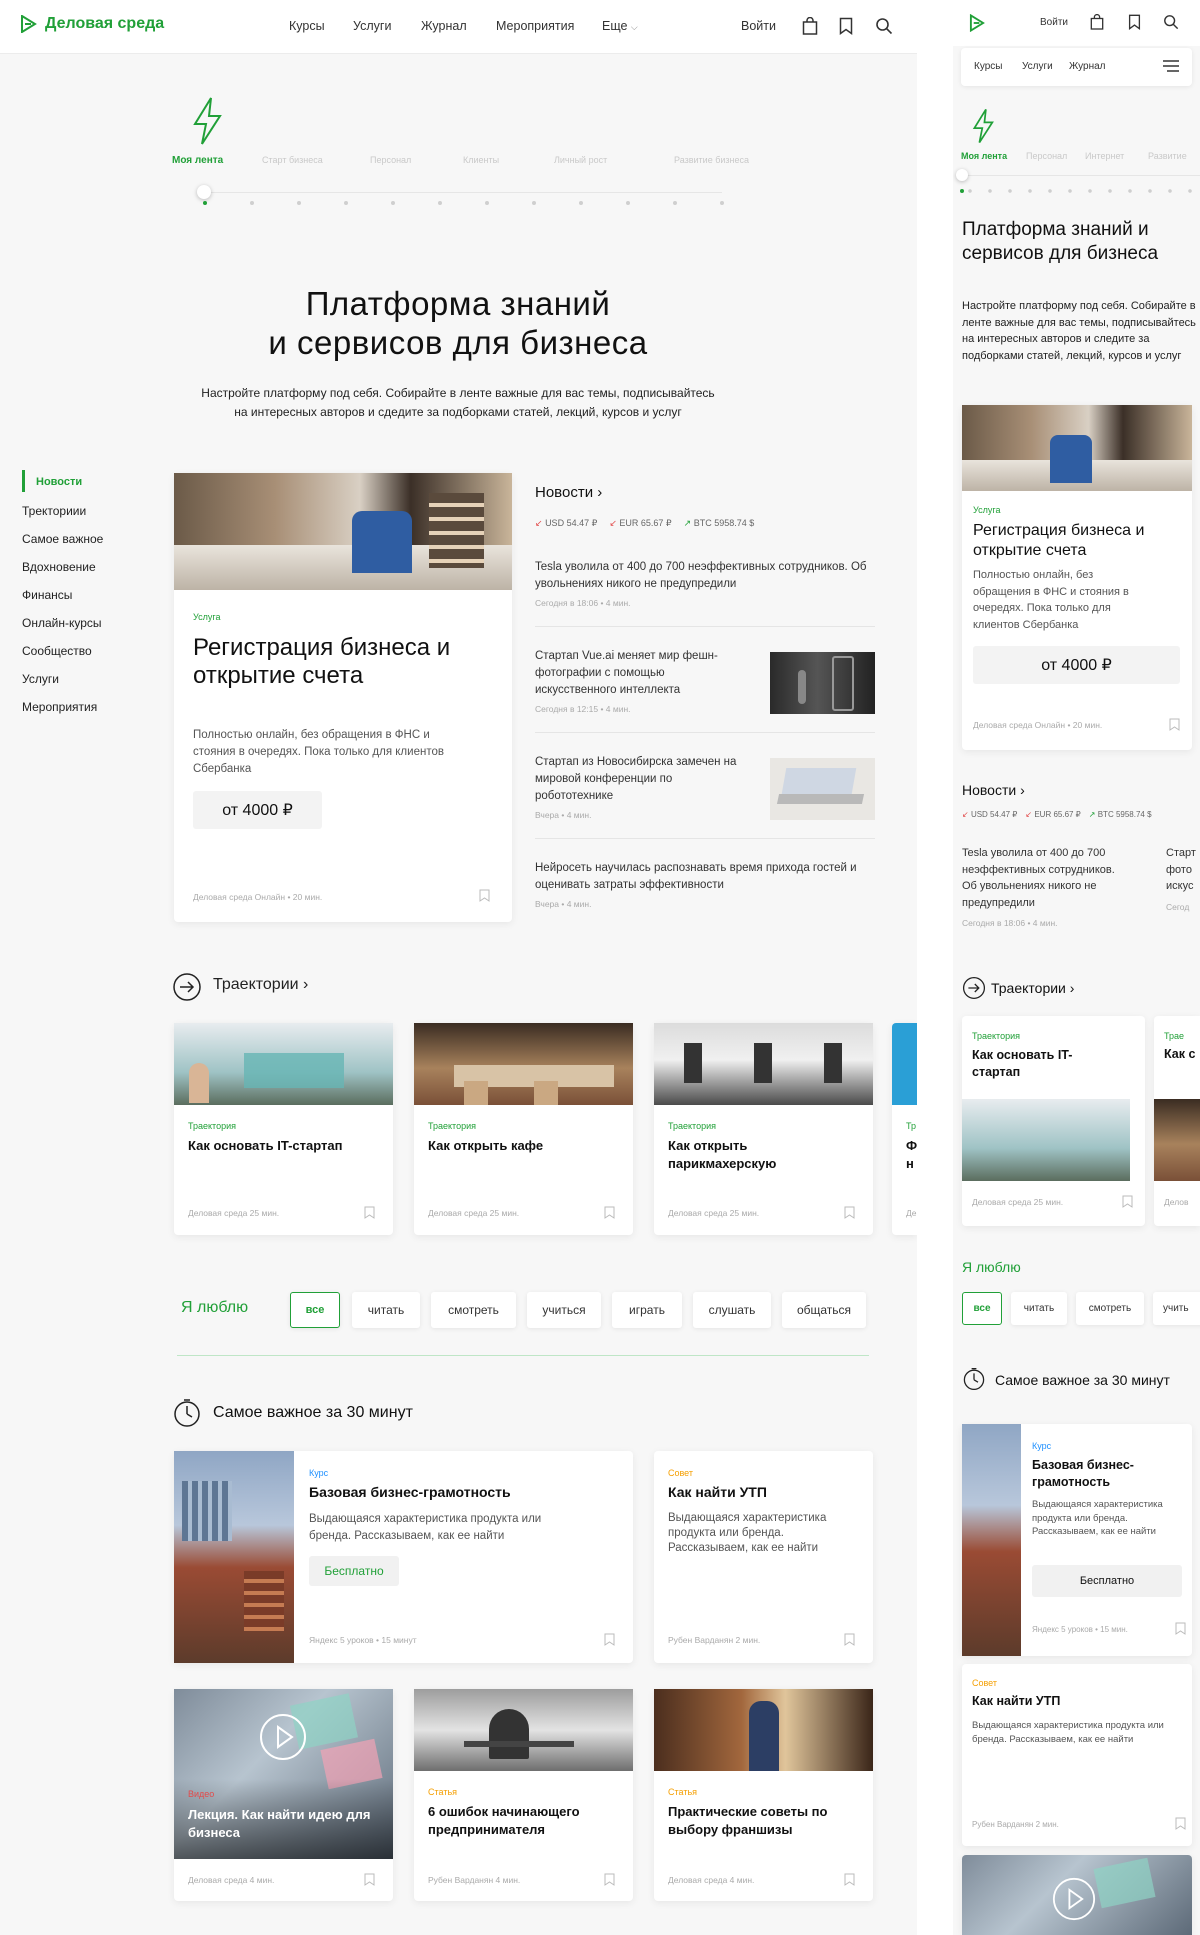 The height and width of the screenshot is (1935, 1200). Describe the element at coordinates (481, 160) in the screenshot. I see `tab-clients: Клиенты` at that location.